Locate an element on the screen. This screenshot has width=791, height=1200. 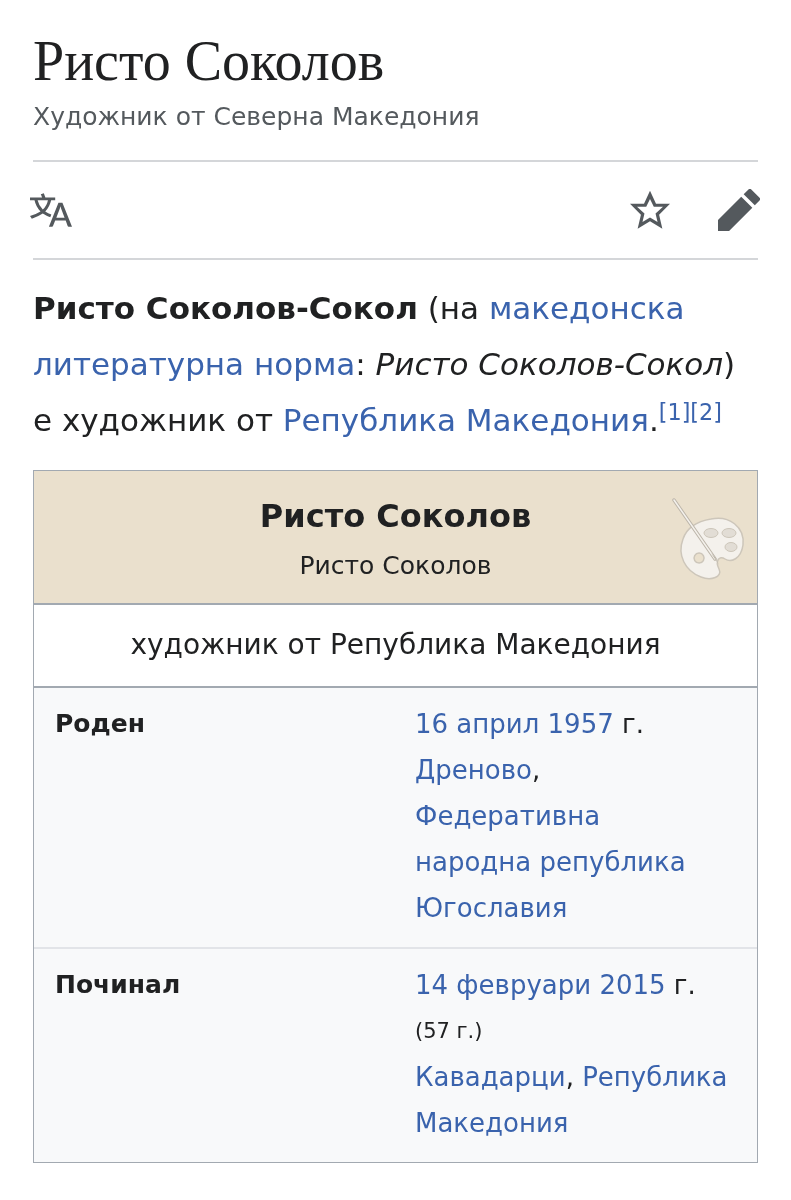
page-title: Ристо Соколов is located at coordinates (209, 61).